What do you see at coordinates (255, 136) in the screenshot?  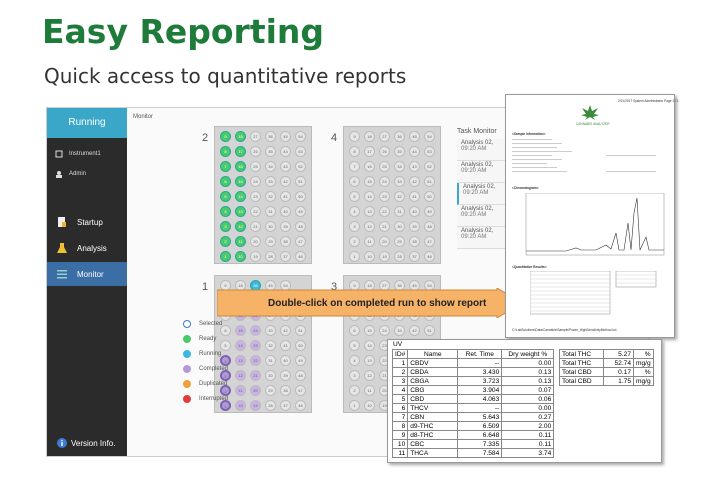 I see `vial: 27` at bounding box center [255, 136].